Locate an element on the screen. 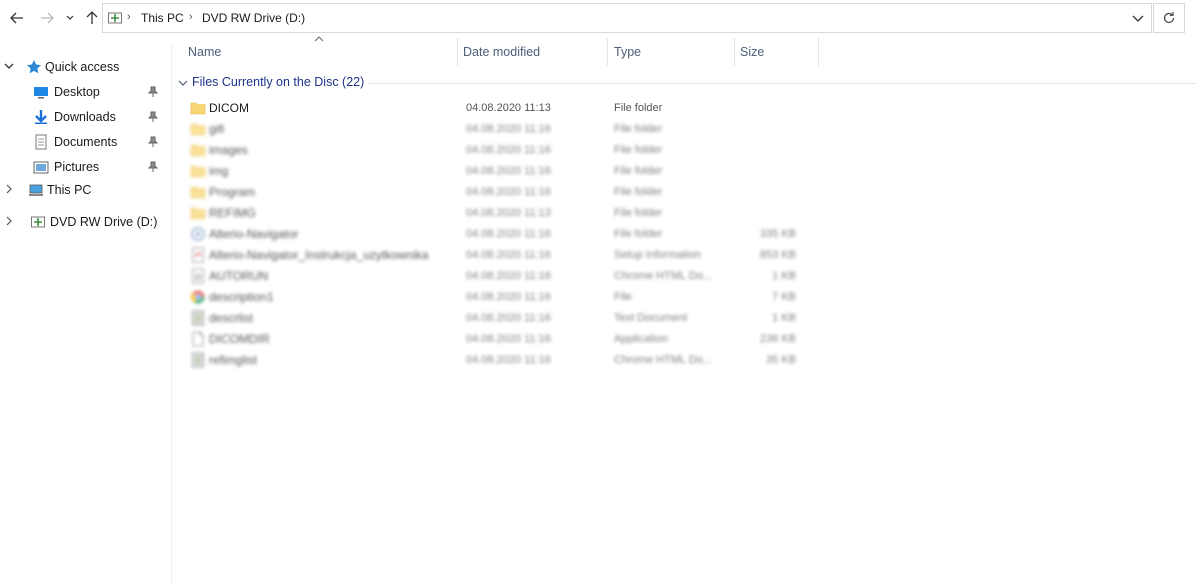 The width and height of the screenshot is (1196, 584). group-label: Files Currently on the Disc (22) is located at coordinates (278, 82).